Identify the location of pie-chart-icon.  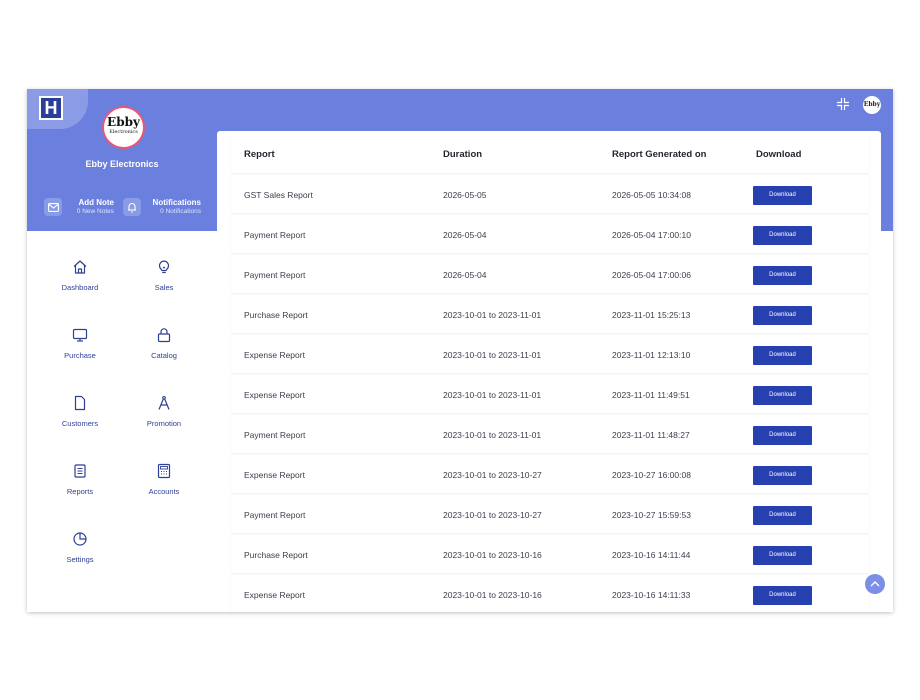
(80, 539).